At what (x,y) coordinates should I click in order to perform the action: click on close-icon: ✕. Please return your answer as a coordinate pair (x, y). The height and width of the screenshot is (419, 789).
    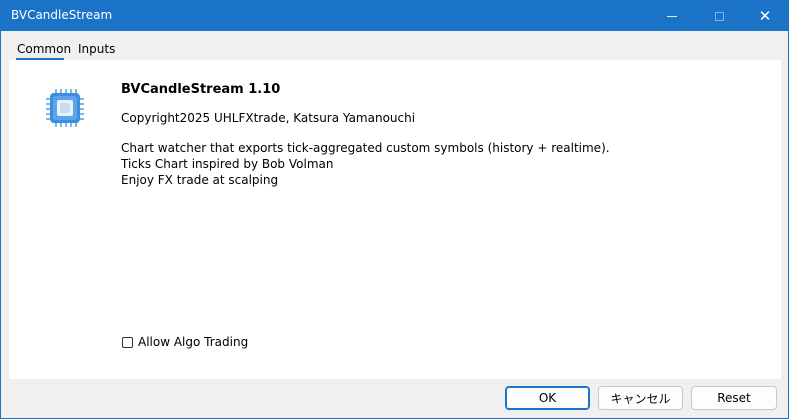
    Looking at the image, I should click on (765, 15).